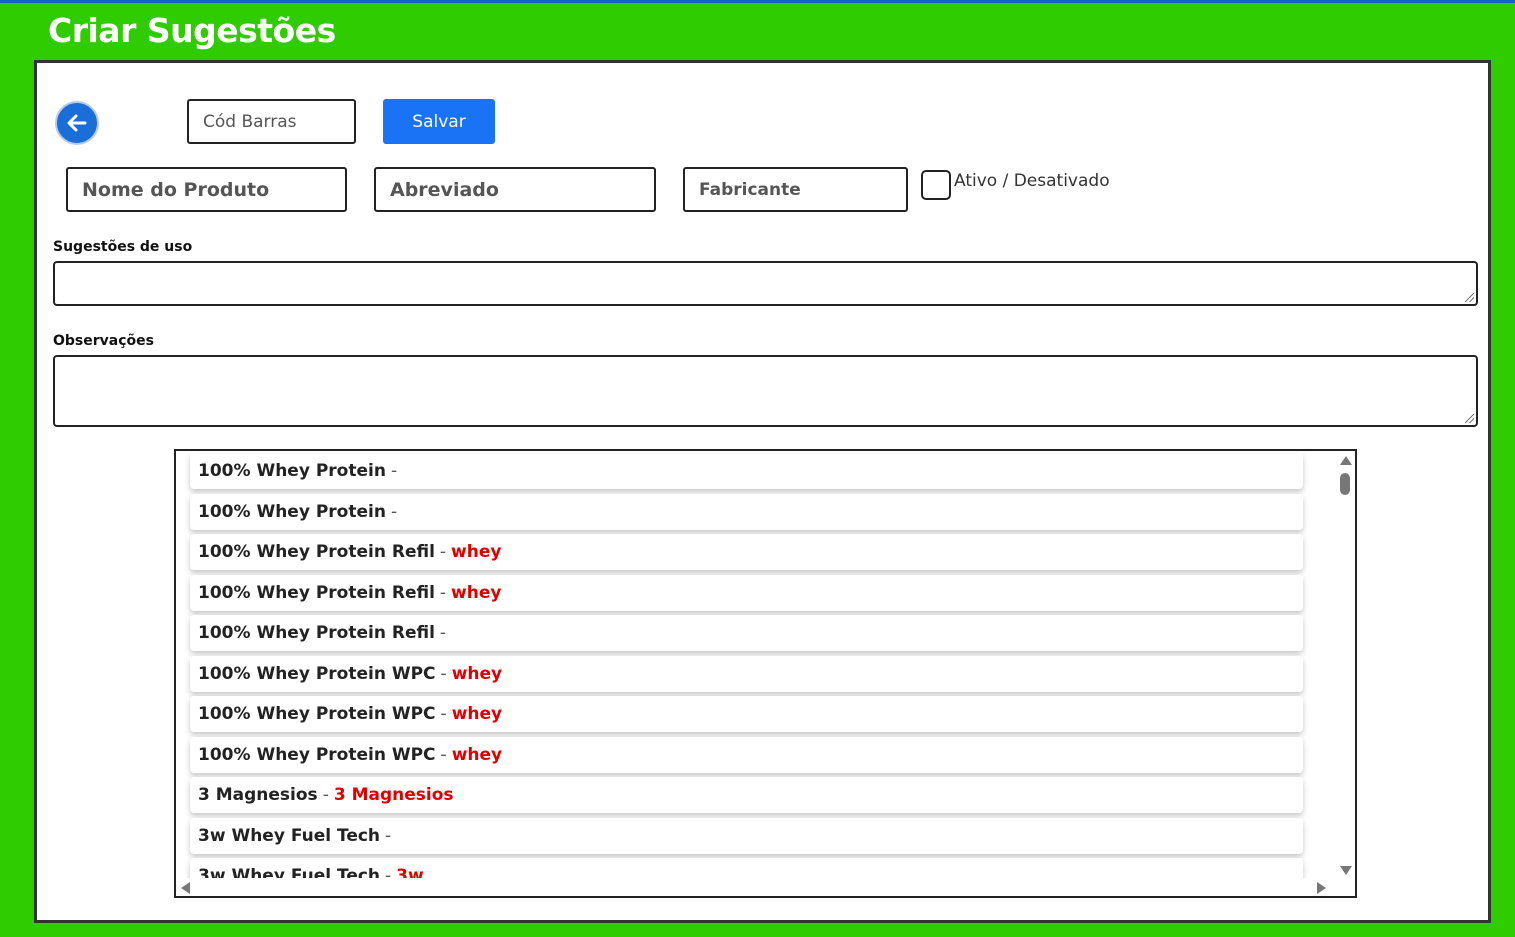 The height and width of the screenshot is (937, 1515). Describe the element at coordinates (289, 835) in the screenshot. I see `list-item-name: 3w Whey Fuel Tech` at that location.